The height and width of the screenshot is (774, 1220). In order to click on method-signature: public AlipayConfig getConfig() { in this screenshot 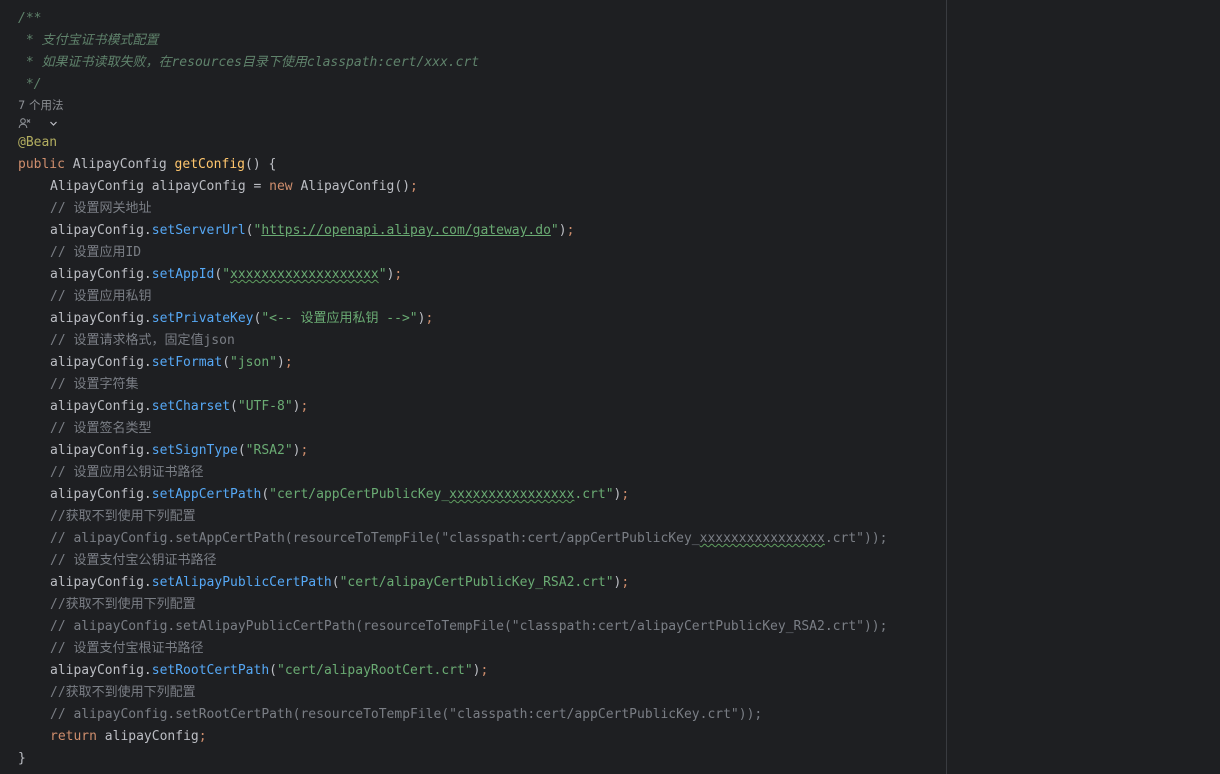, I will do `click(619, 165)`.